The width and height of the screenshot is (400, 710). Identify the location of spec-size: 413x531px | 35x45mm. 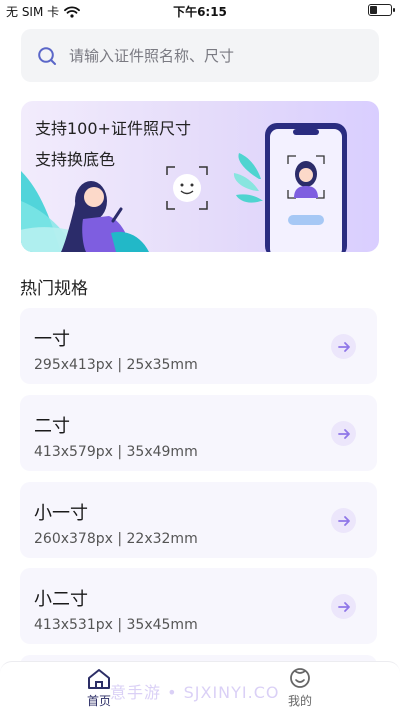
(116, 625).